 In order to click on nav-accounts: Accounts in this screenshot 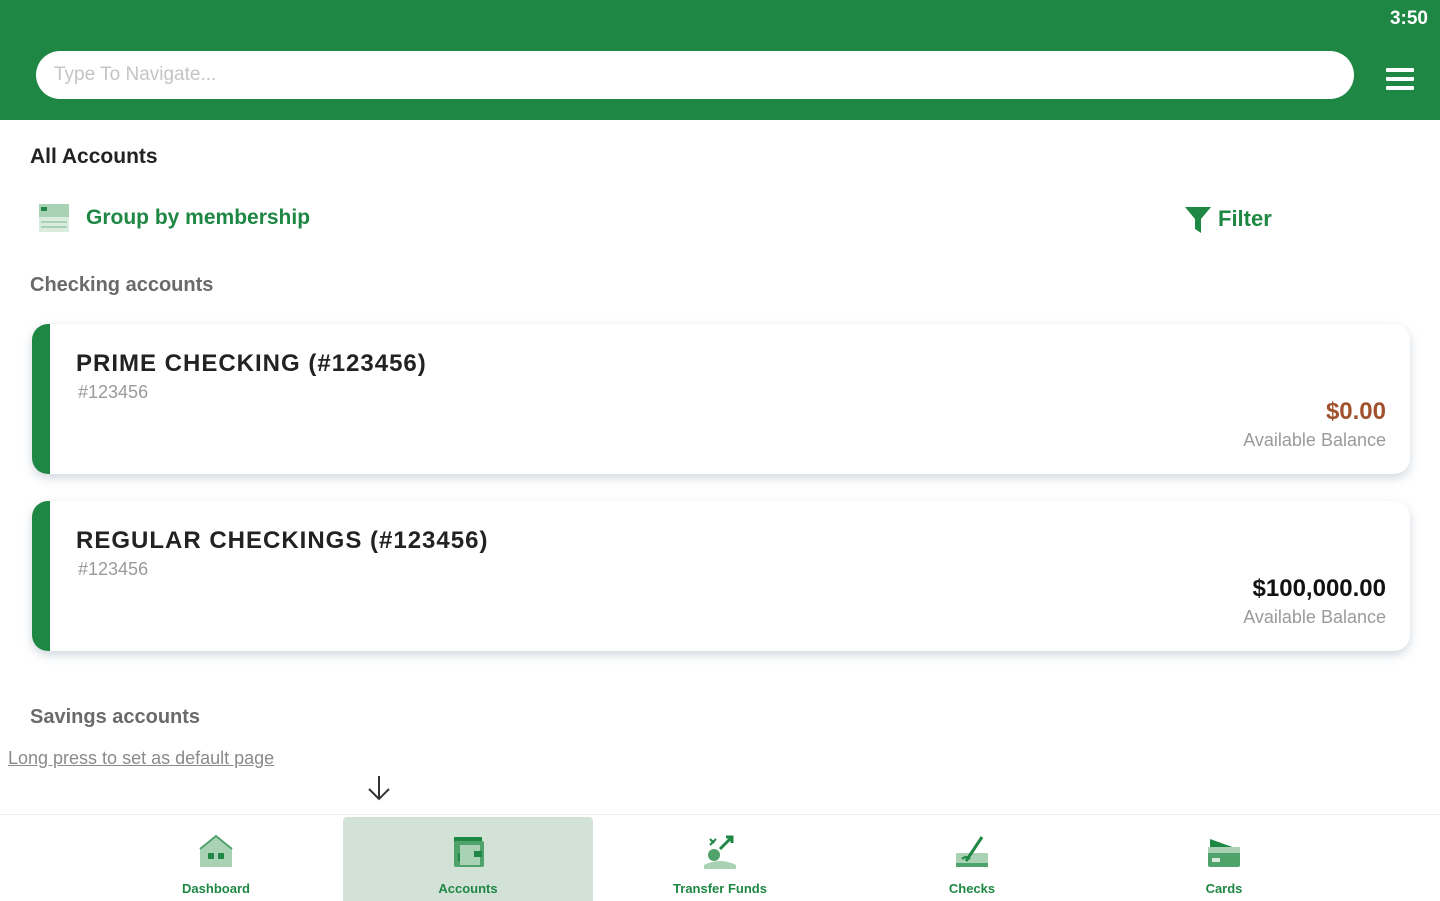, I will do `click(468, 859)`.